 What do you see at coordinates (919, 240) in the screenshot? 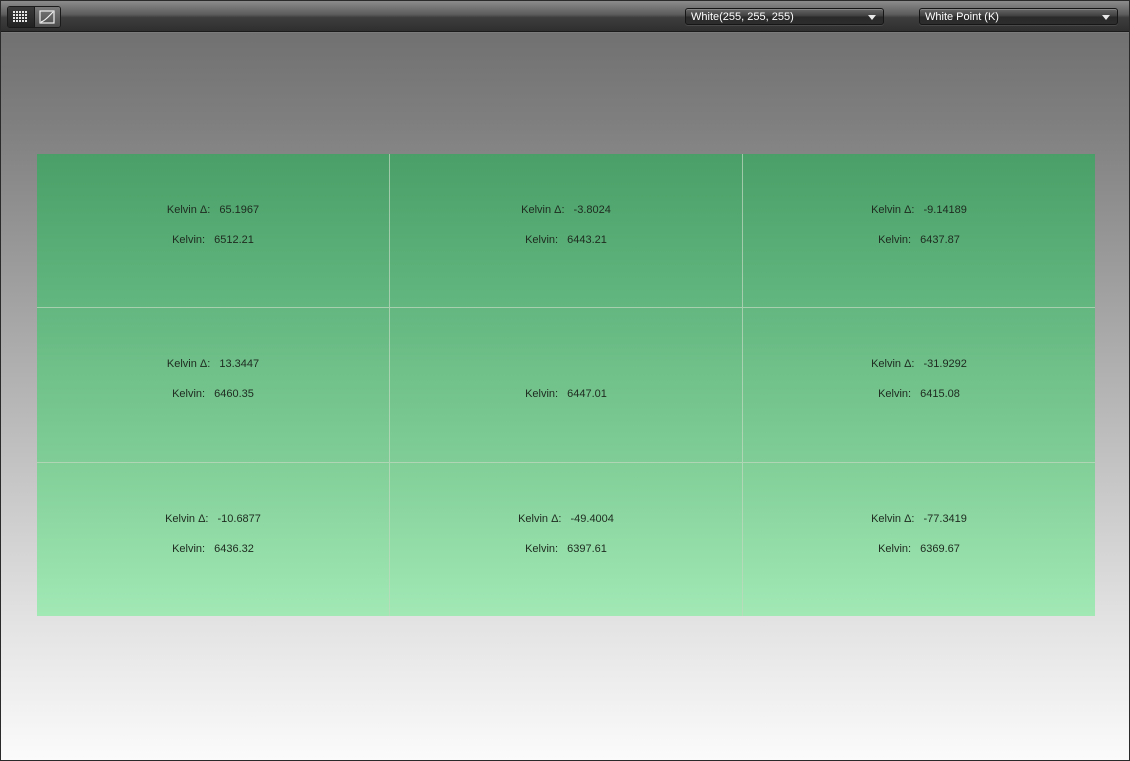
I see `kelvin-line: Kelvin: 6437.87` at bounding box center [919, 240].